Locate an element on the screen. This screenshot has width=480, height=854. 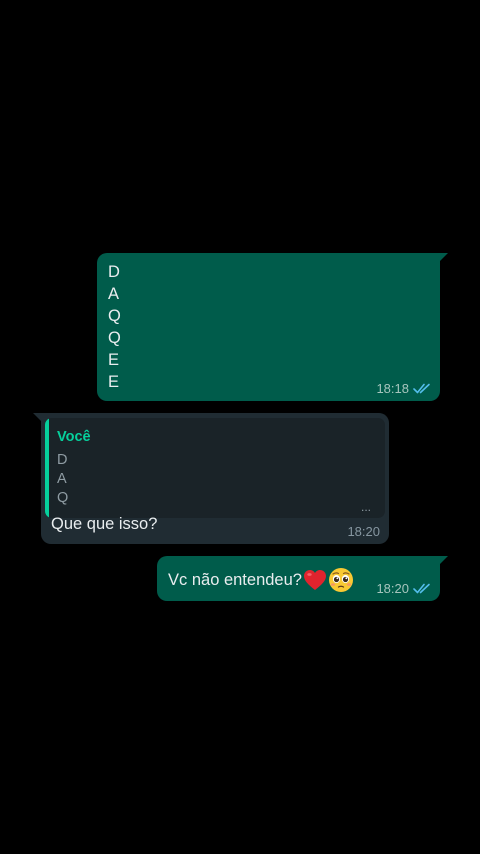
quote-author: Você is located at coordinates (74, 437).